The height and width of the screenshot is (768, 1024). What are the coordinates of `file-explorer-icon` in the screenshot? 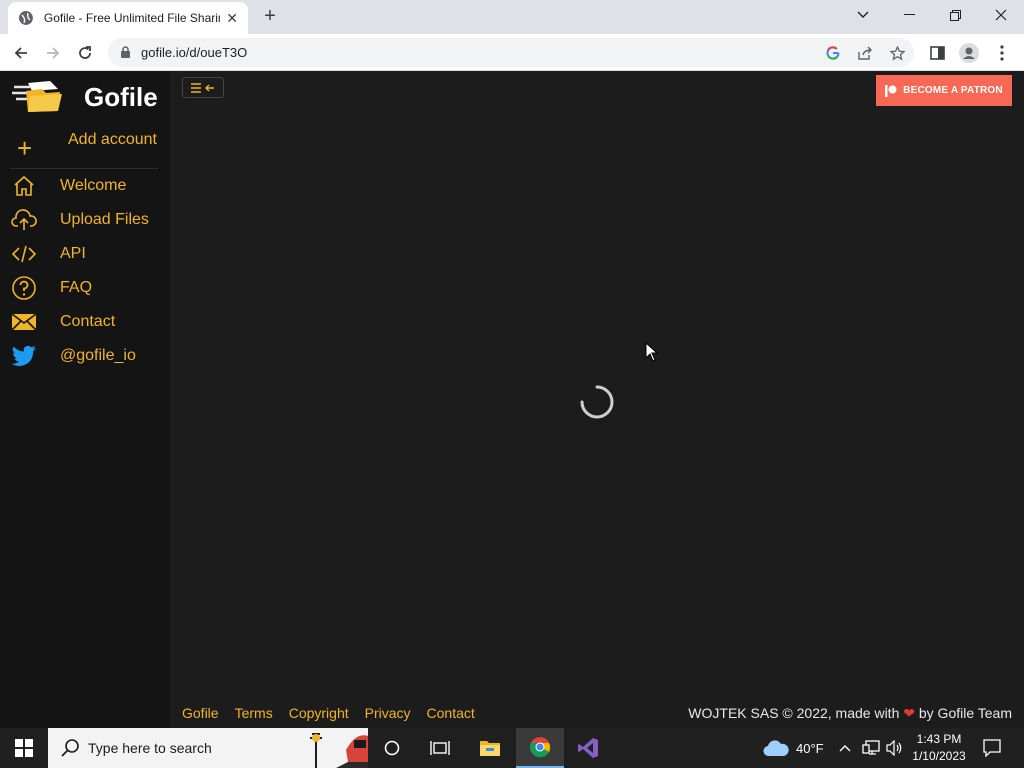 It's located at (490, 748).